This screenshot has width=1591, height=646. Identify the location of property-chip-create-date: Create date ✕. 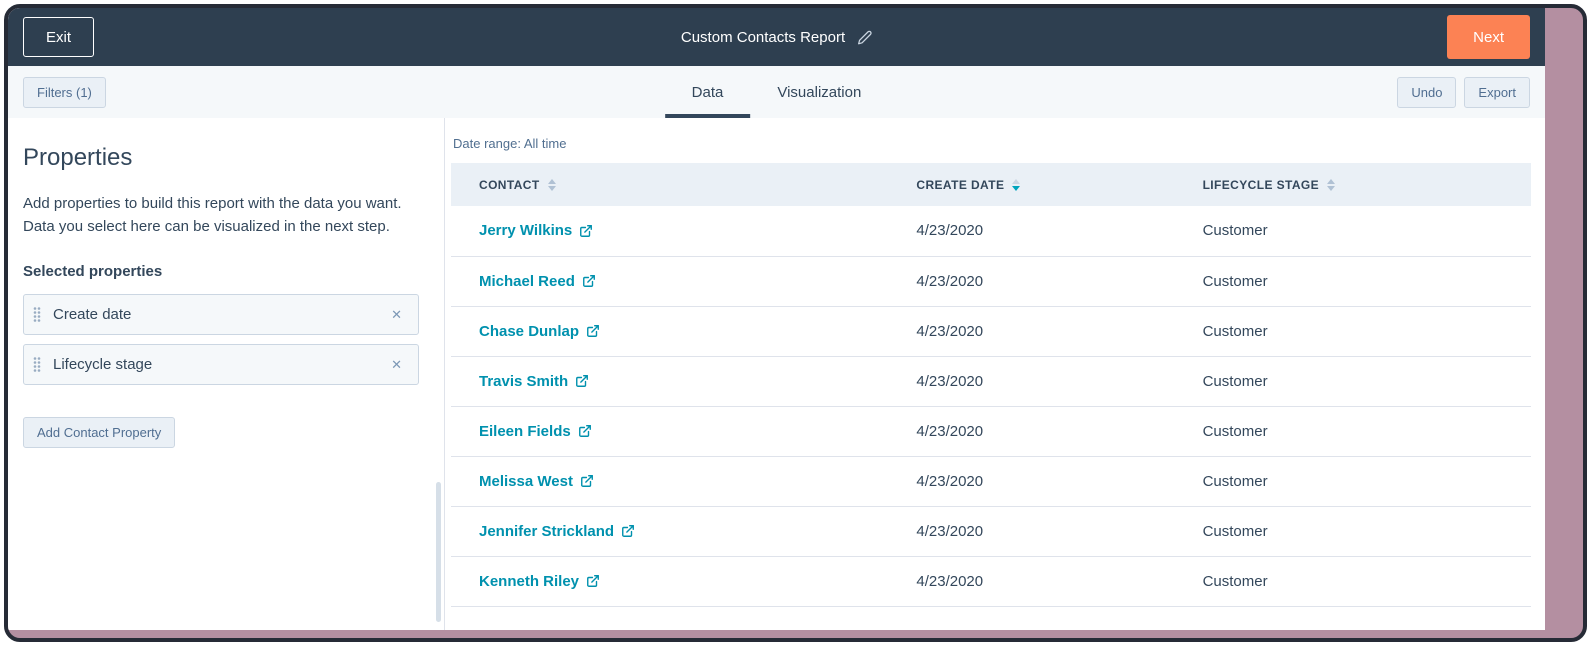
(221, 314).